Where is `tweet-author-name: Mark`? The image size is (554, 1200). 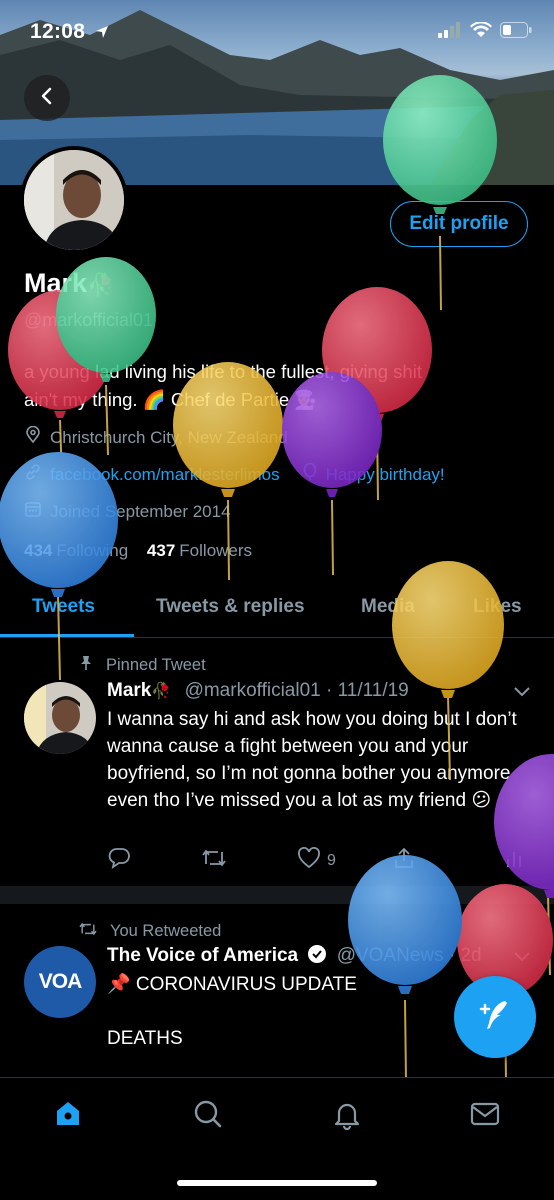
tweet-author-name: Mark is located at coordinates (129, 690).